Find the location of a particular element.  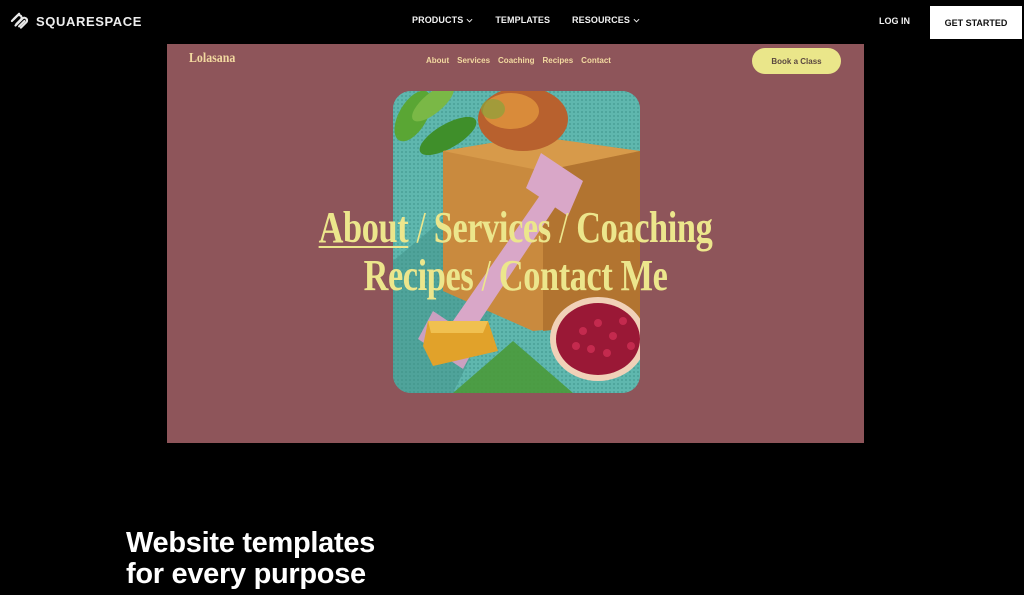

headline-link-about: About is located at coordinates (364, 227).